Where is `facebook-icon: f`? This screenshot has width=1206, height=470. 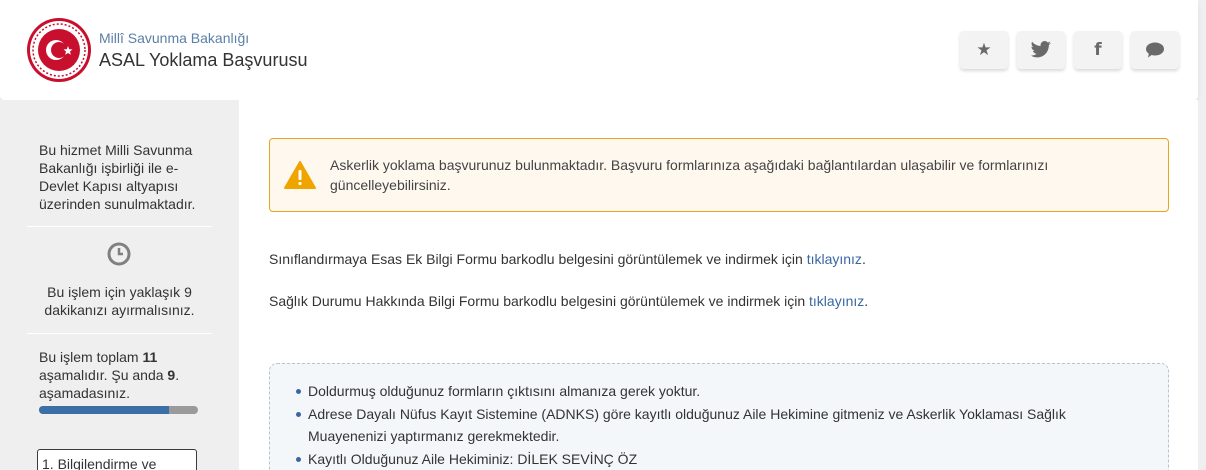 facebook-icon: f is located at coordinates (1098, 50).